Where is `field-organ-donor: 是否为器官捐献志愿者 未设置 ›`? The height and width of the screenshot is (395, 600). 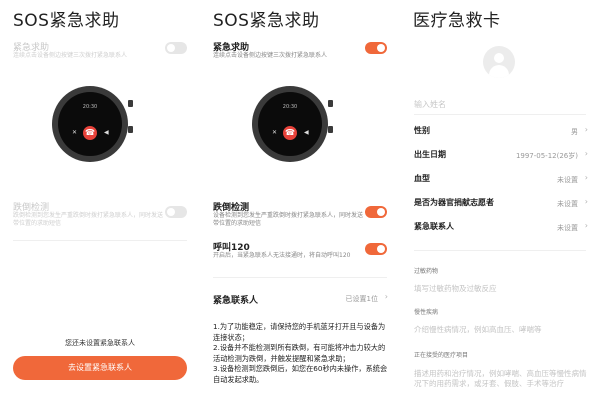 field-organ-donor: 是否为器官捐献志愿者 未设置 › is located at coordinates (500, 203).